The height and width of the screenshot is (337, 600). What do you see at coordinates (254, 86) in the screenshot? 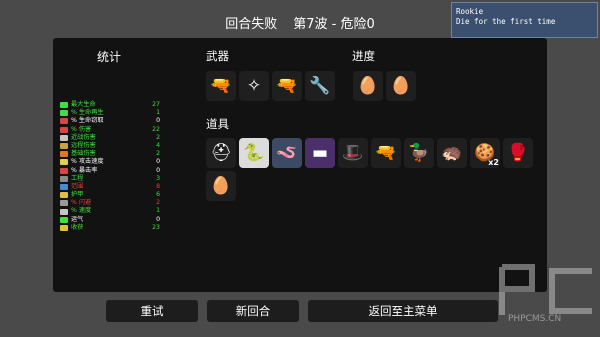
I see `crossbow-icon: ✧` at bounding box center [254, 86].